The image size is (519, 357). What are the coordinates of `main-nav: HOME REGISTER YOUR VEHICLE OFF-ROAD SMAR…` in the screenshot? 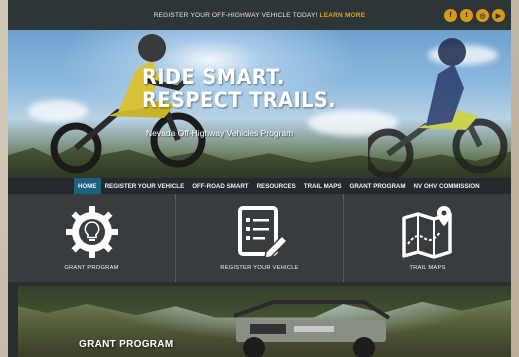 It's located at (259, 186).